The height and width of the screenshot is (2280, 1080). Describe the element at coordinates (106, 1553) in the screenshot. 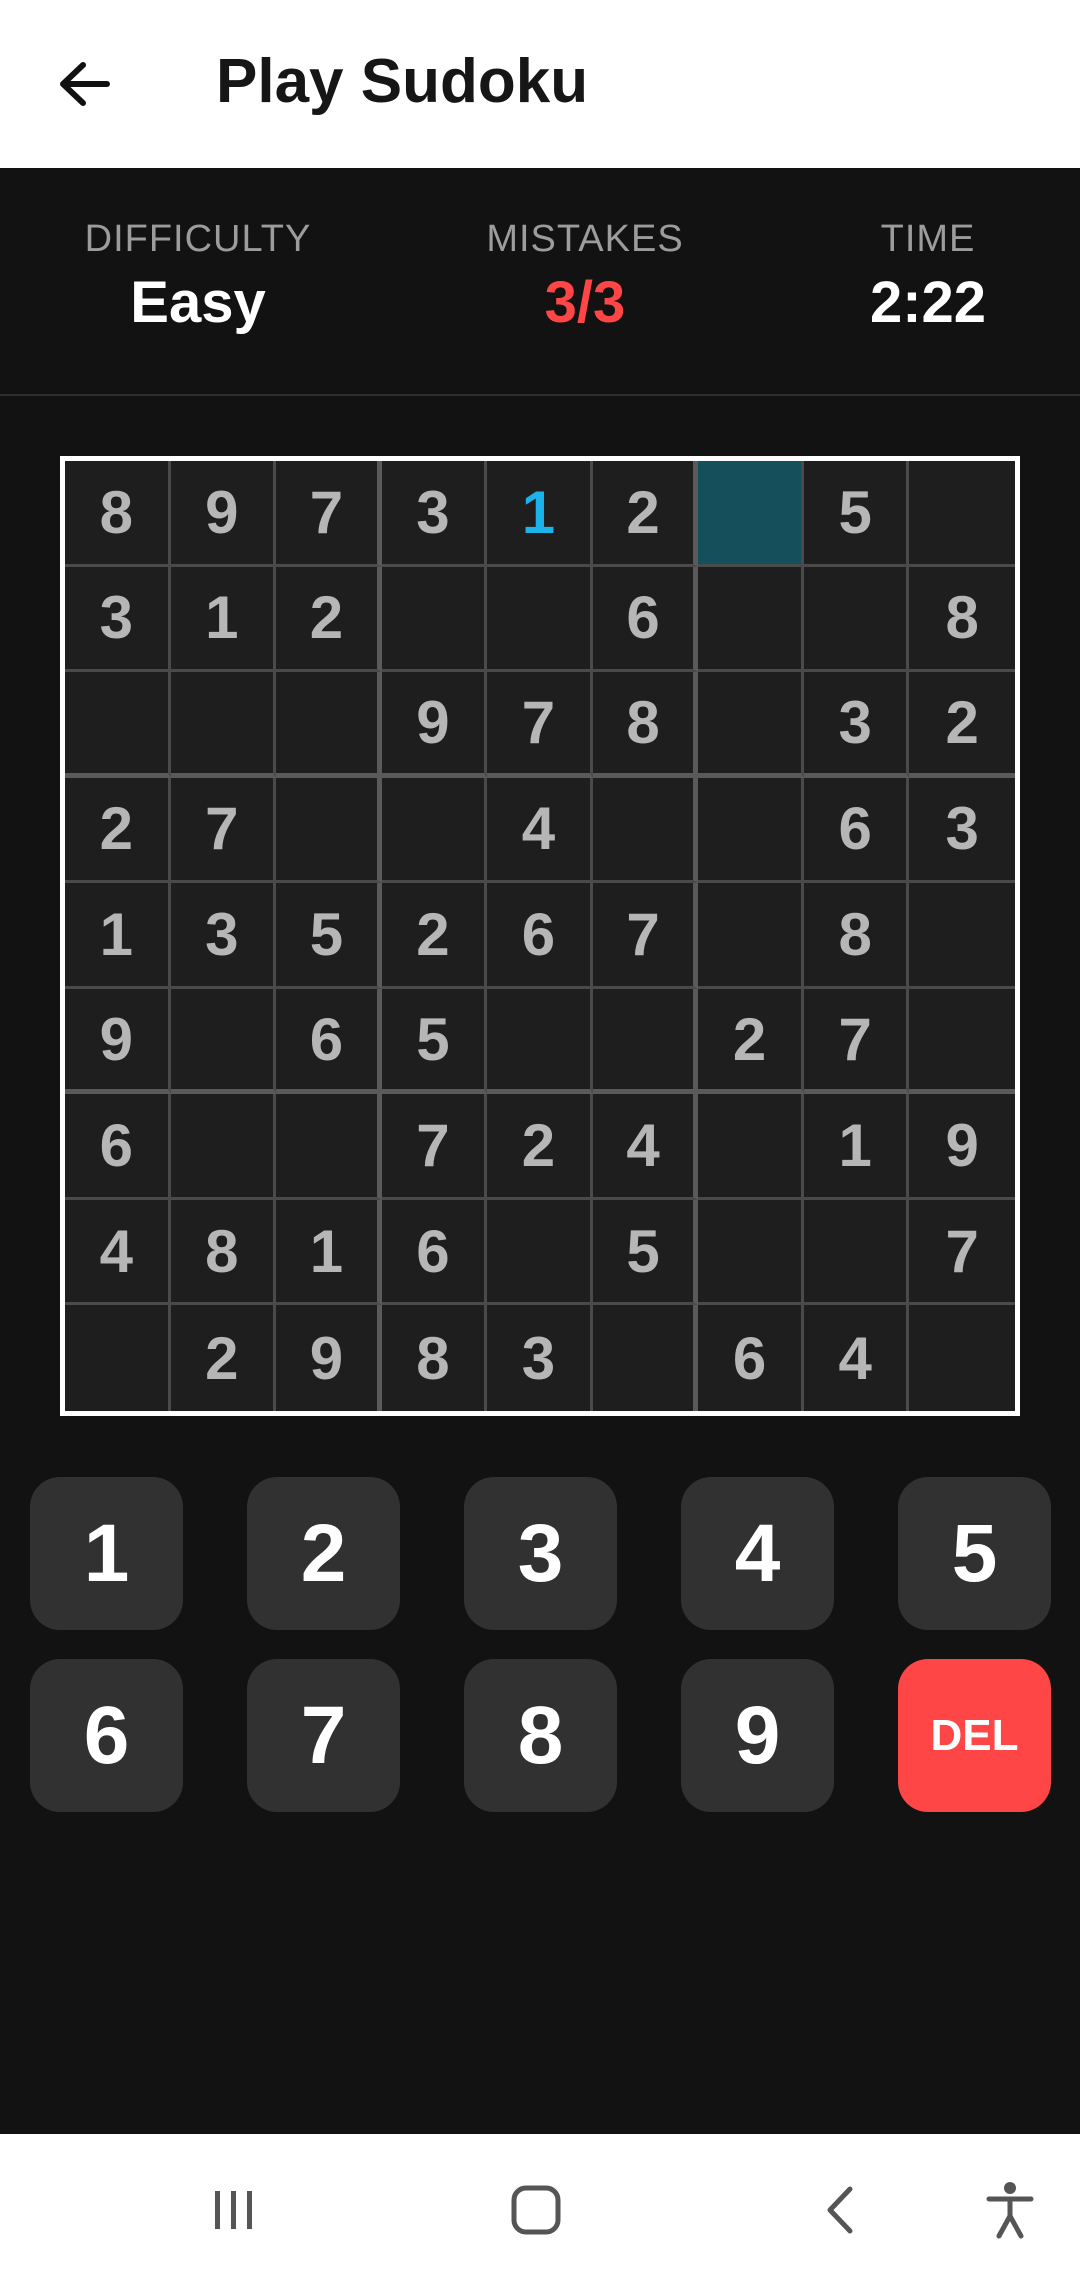

I see `number-key-1: 1` at that location.